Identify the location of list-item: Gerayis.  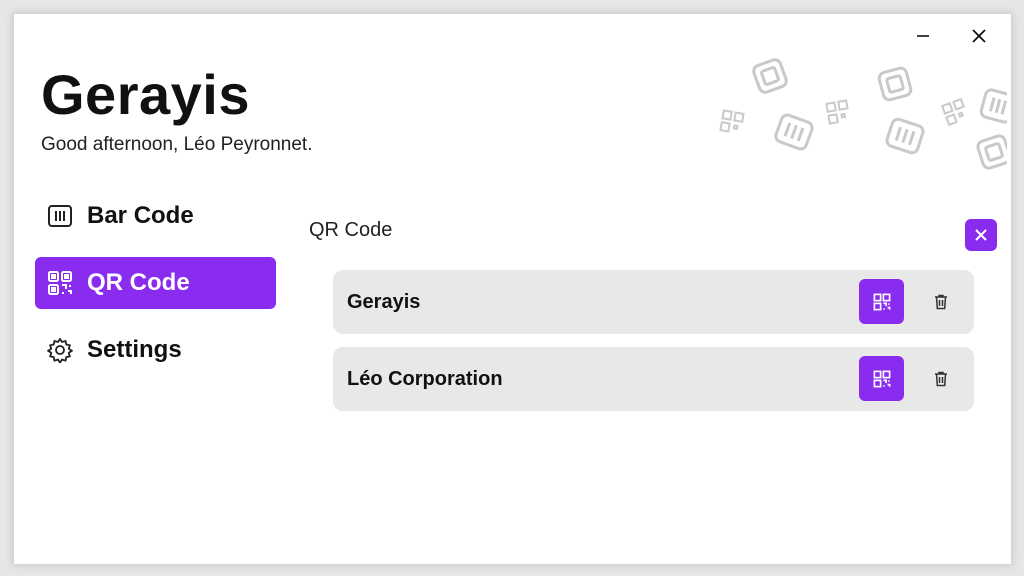
(653, 302).